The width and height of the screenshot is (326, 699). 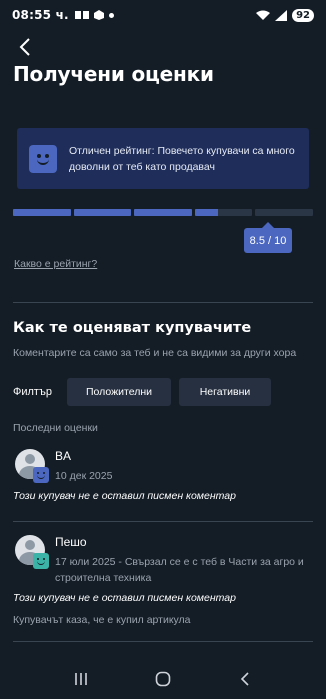 What do you see at coordinates (303, 15) in the screenshot?
I see `battery-indicator: 92` at bounding box center [303, 15].